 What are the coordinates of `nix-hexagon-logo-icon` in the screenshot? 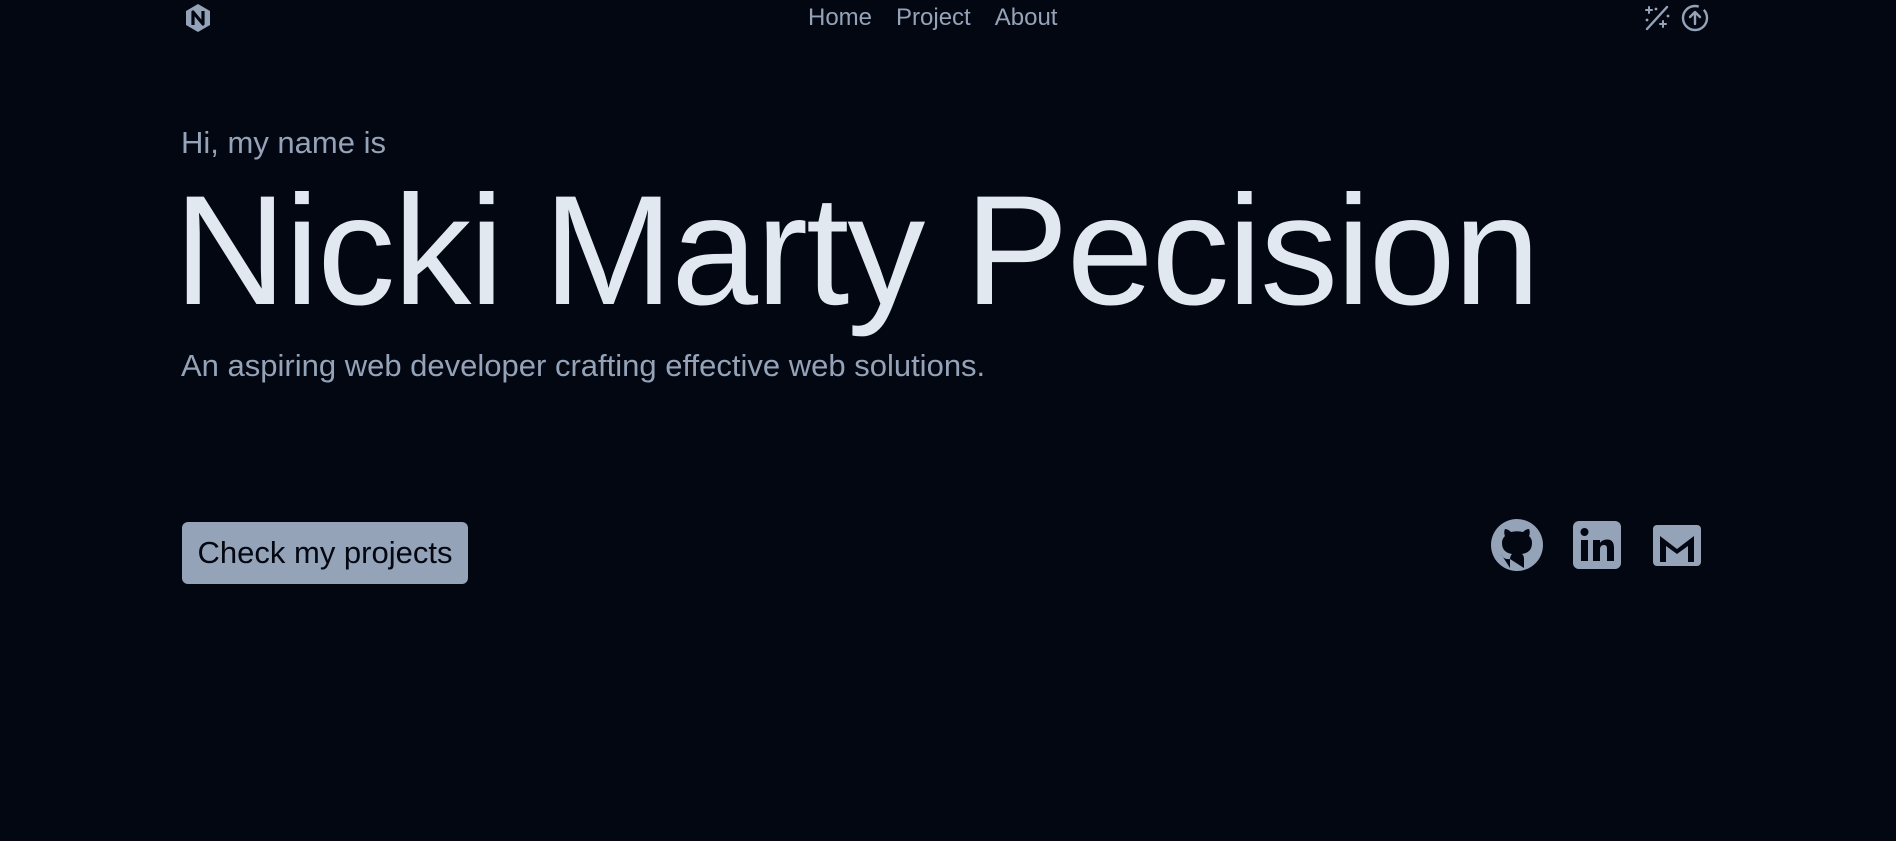 It's located at (198, 18).